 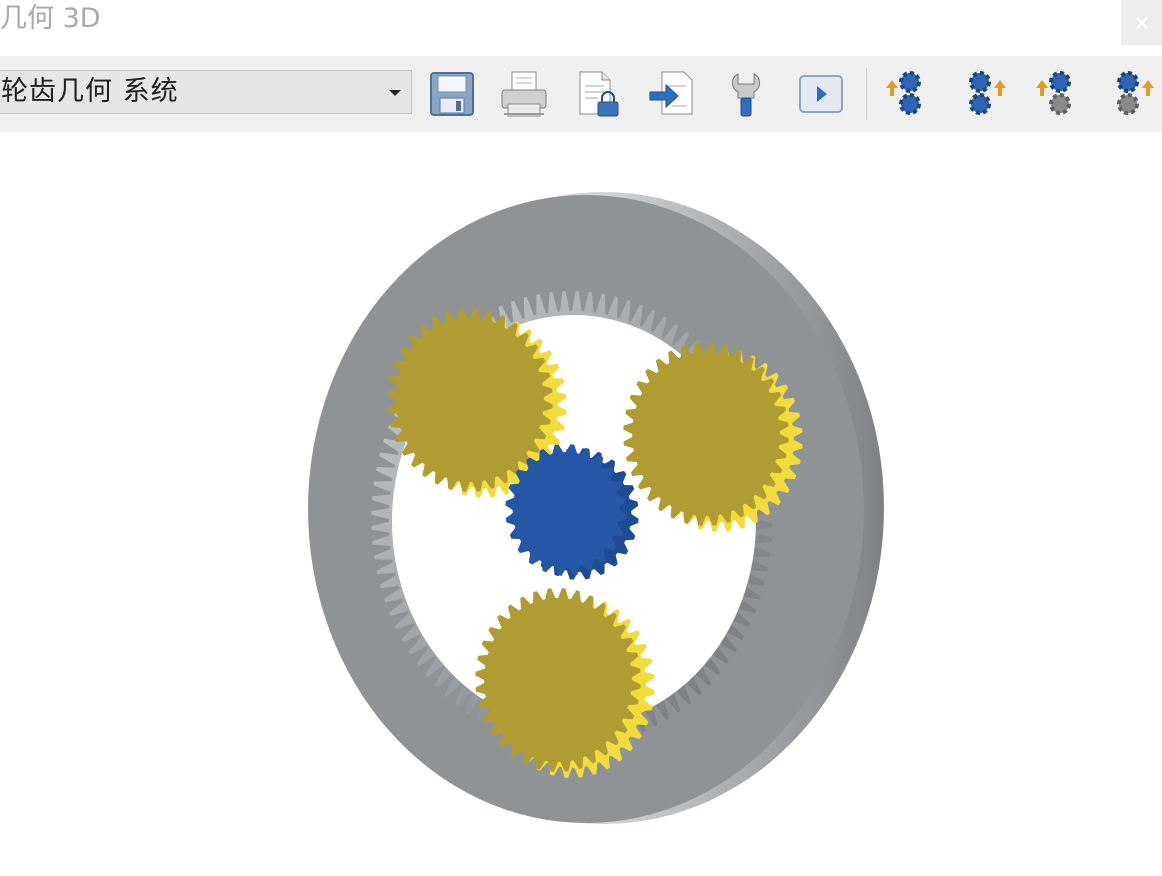 I want to click on export-document-button, so click(x=598, y=94).